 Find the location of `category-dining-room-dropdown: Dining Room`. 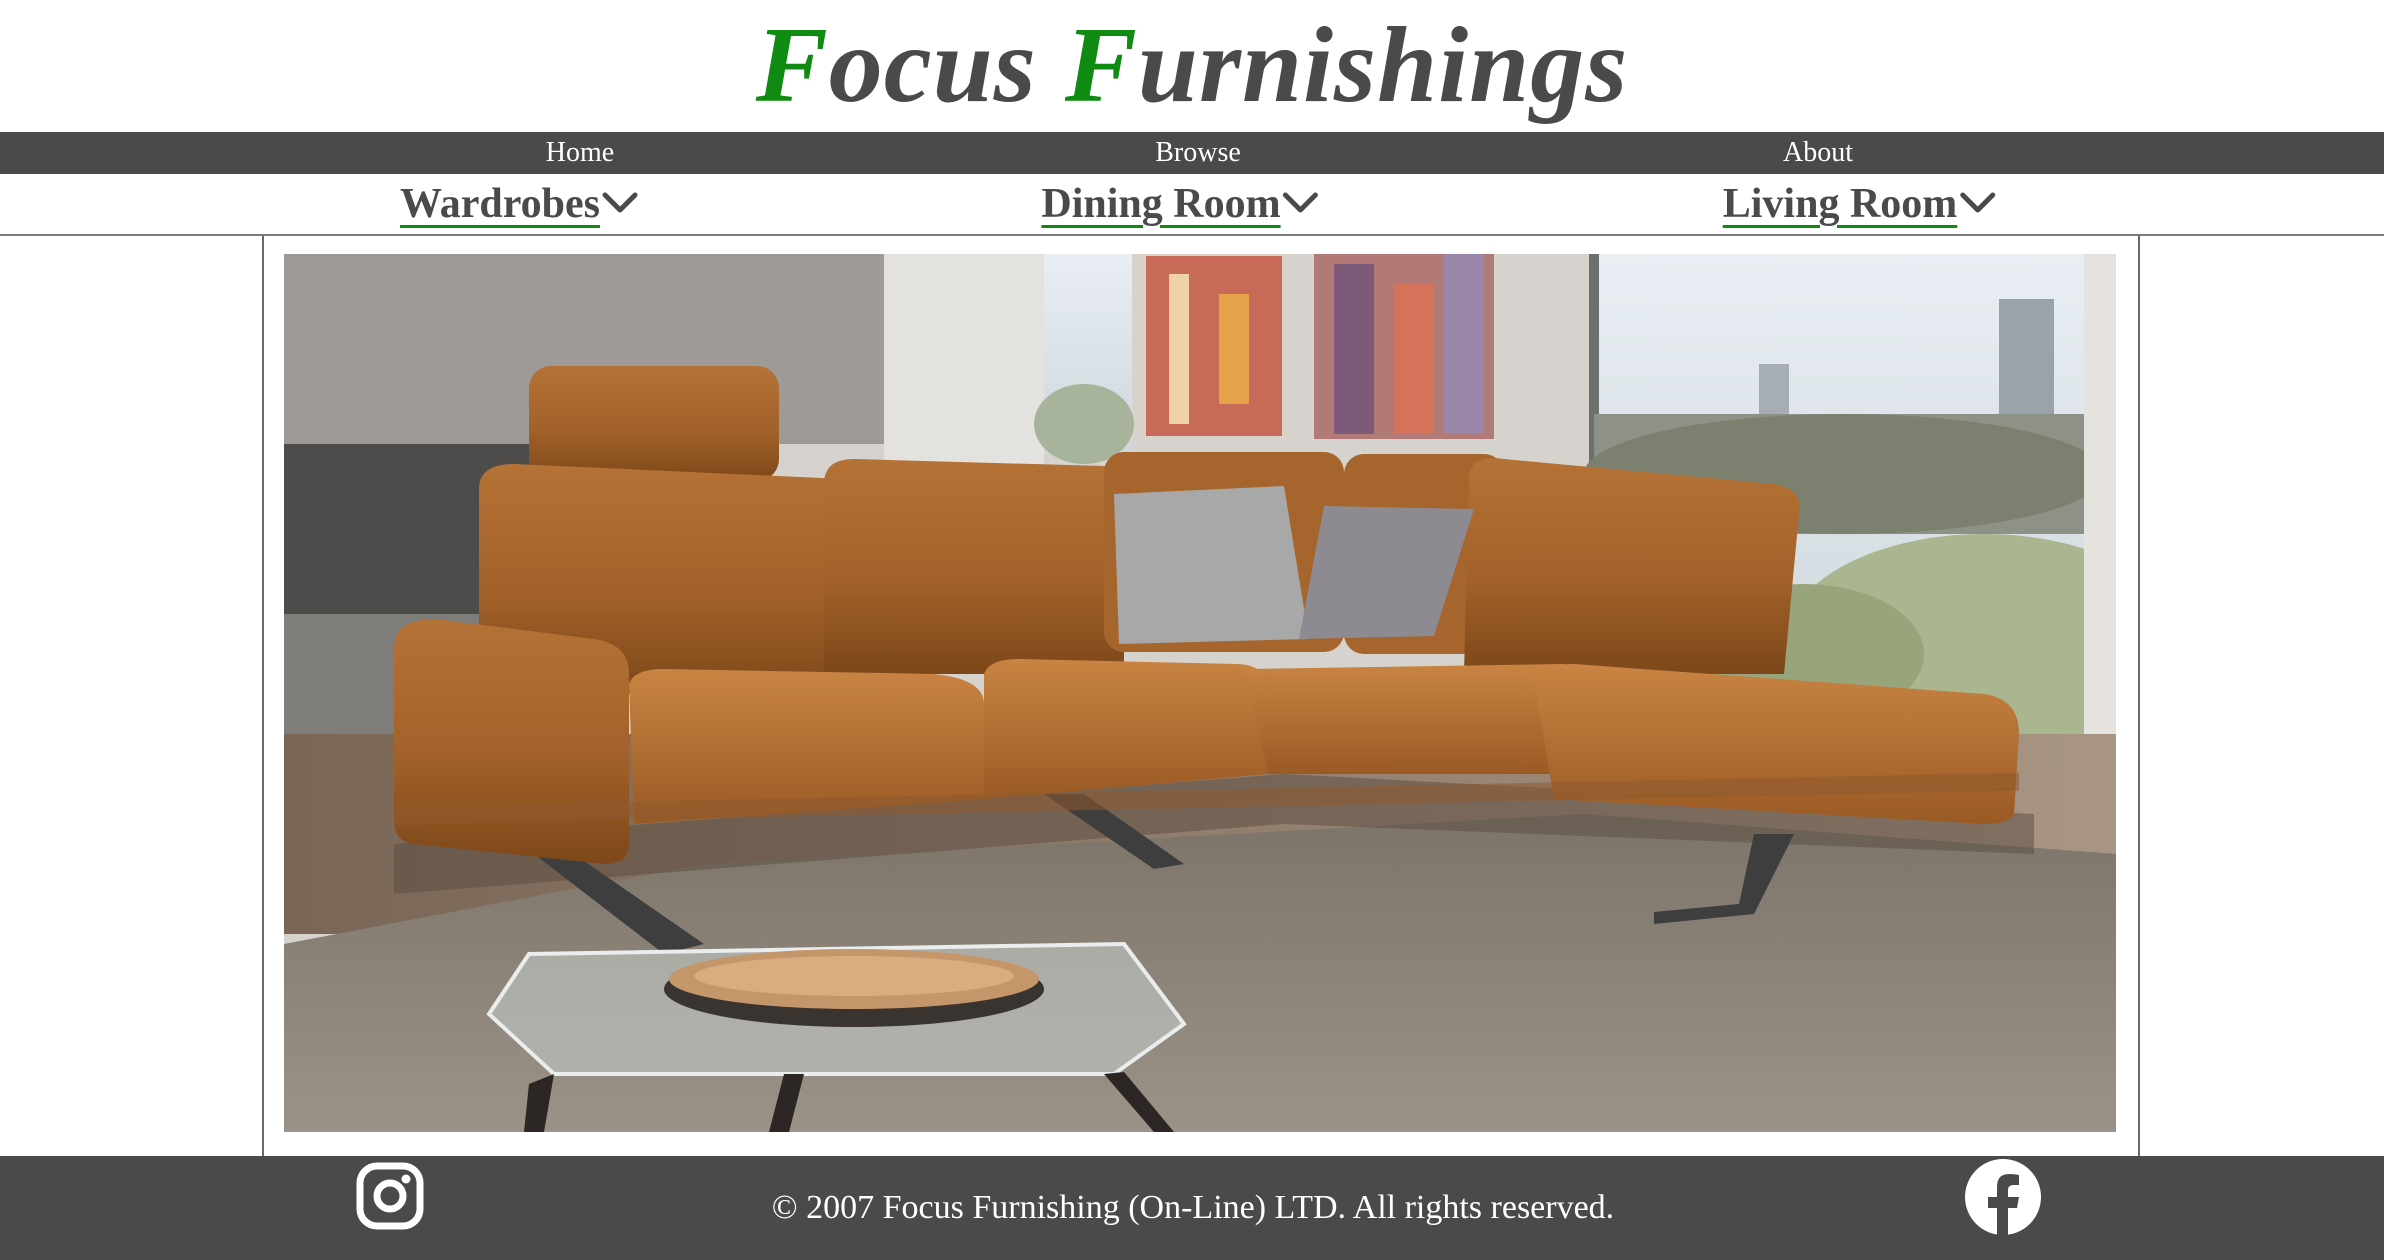

category-dining-room-dropdown: Dining Room is located at coordinates (1180, 204).